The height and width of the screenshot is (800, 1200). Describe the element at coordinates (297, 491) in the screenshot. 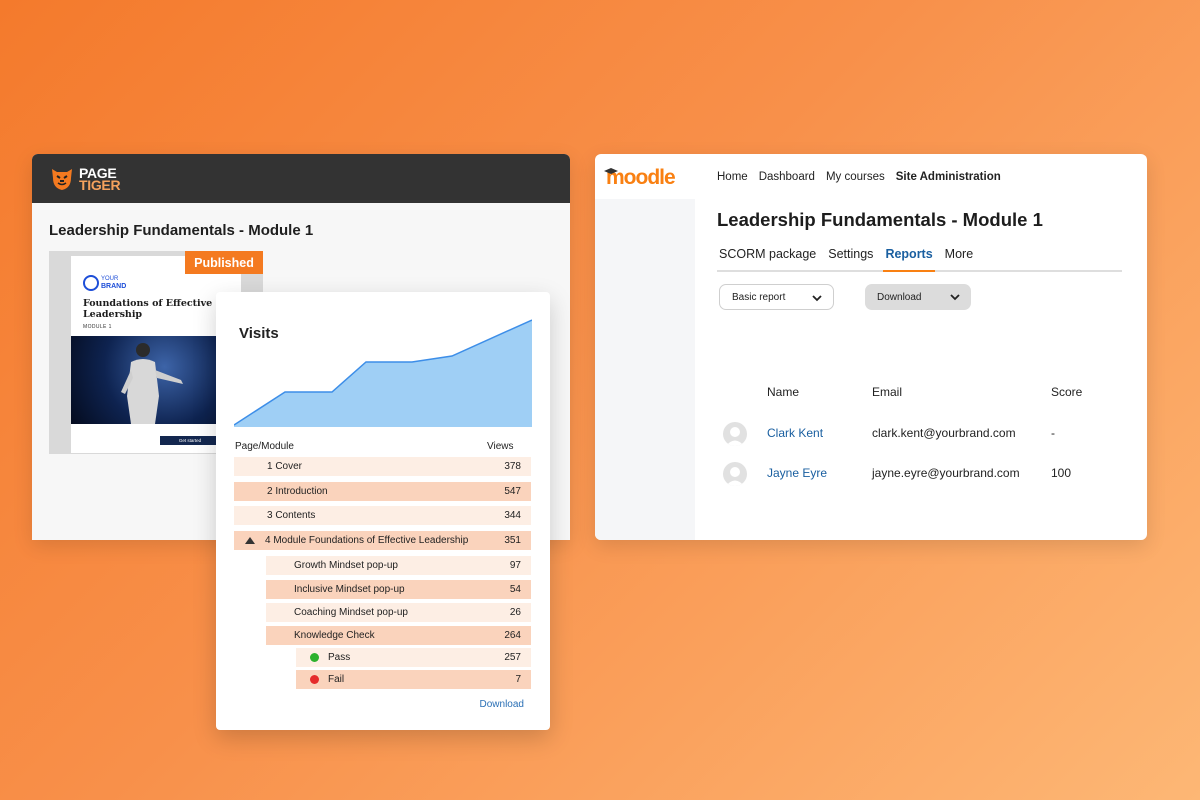

I see `row-label: 2 Introduction` at that location.